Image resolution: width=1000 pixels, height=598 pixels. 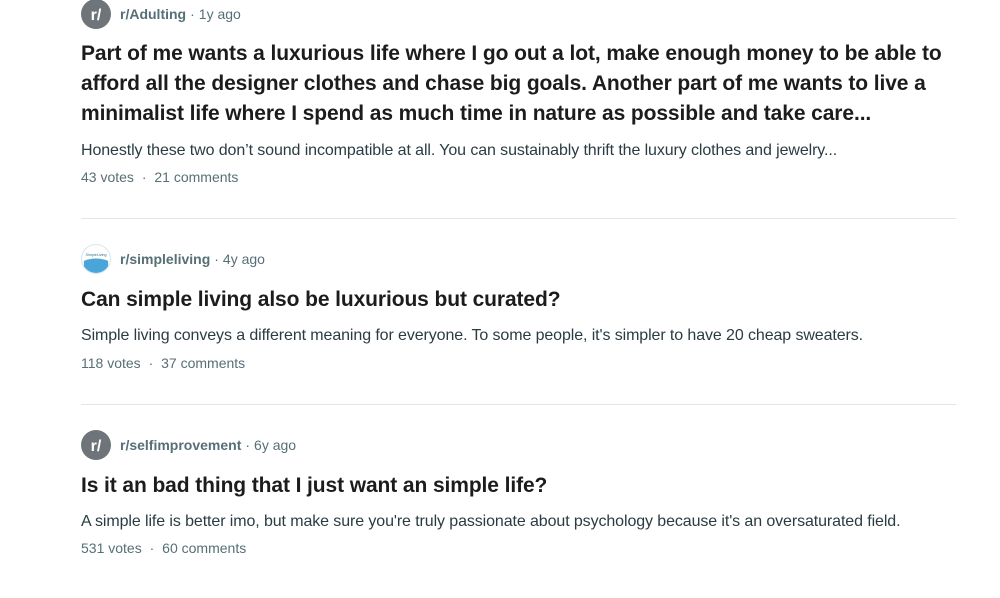 I want to click on post-meta: SimpleLiving r/simpleliving · 4y ago, so click(x=518, y=259).